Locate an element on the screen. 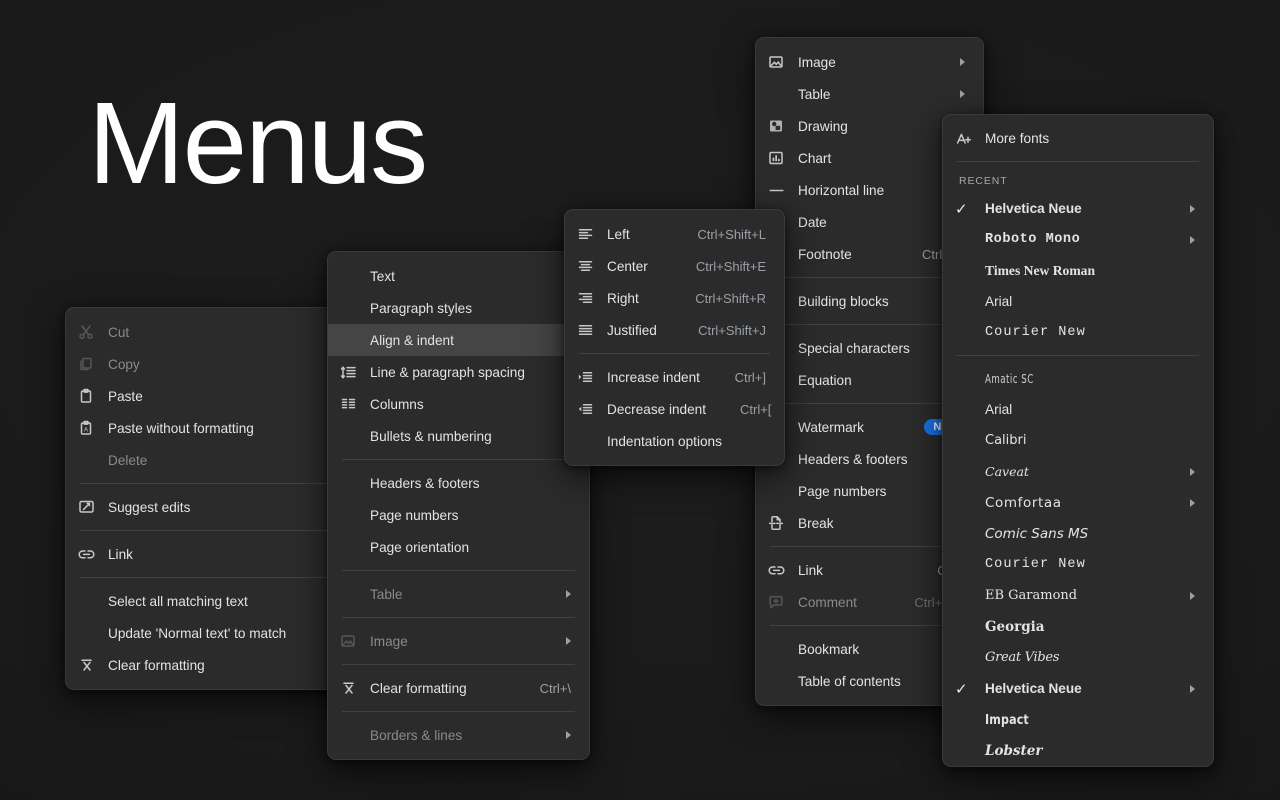 The height and width of the screenshot is (800, 1280). clear-formatting-icon is located at coordinates (351, 688).